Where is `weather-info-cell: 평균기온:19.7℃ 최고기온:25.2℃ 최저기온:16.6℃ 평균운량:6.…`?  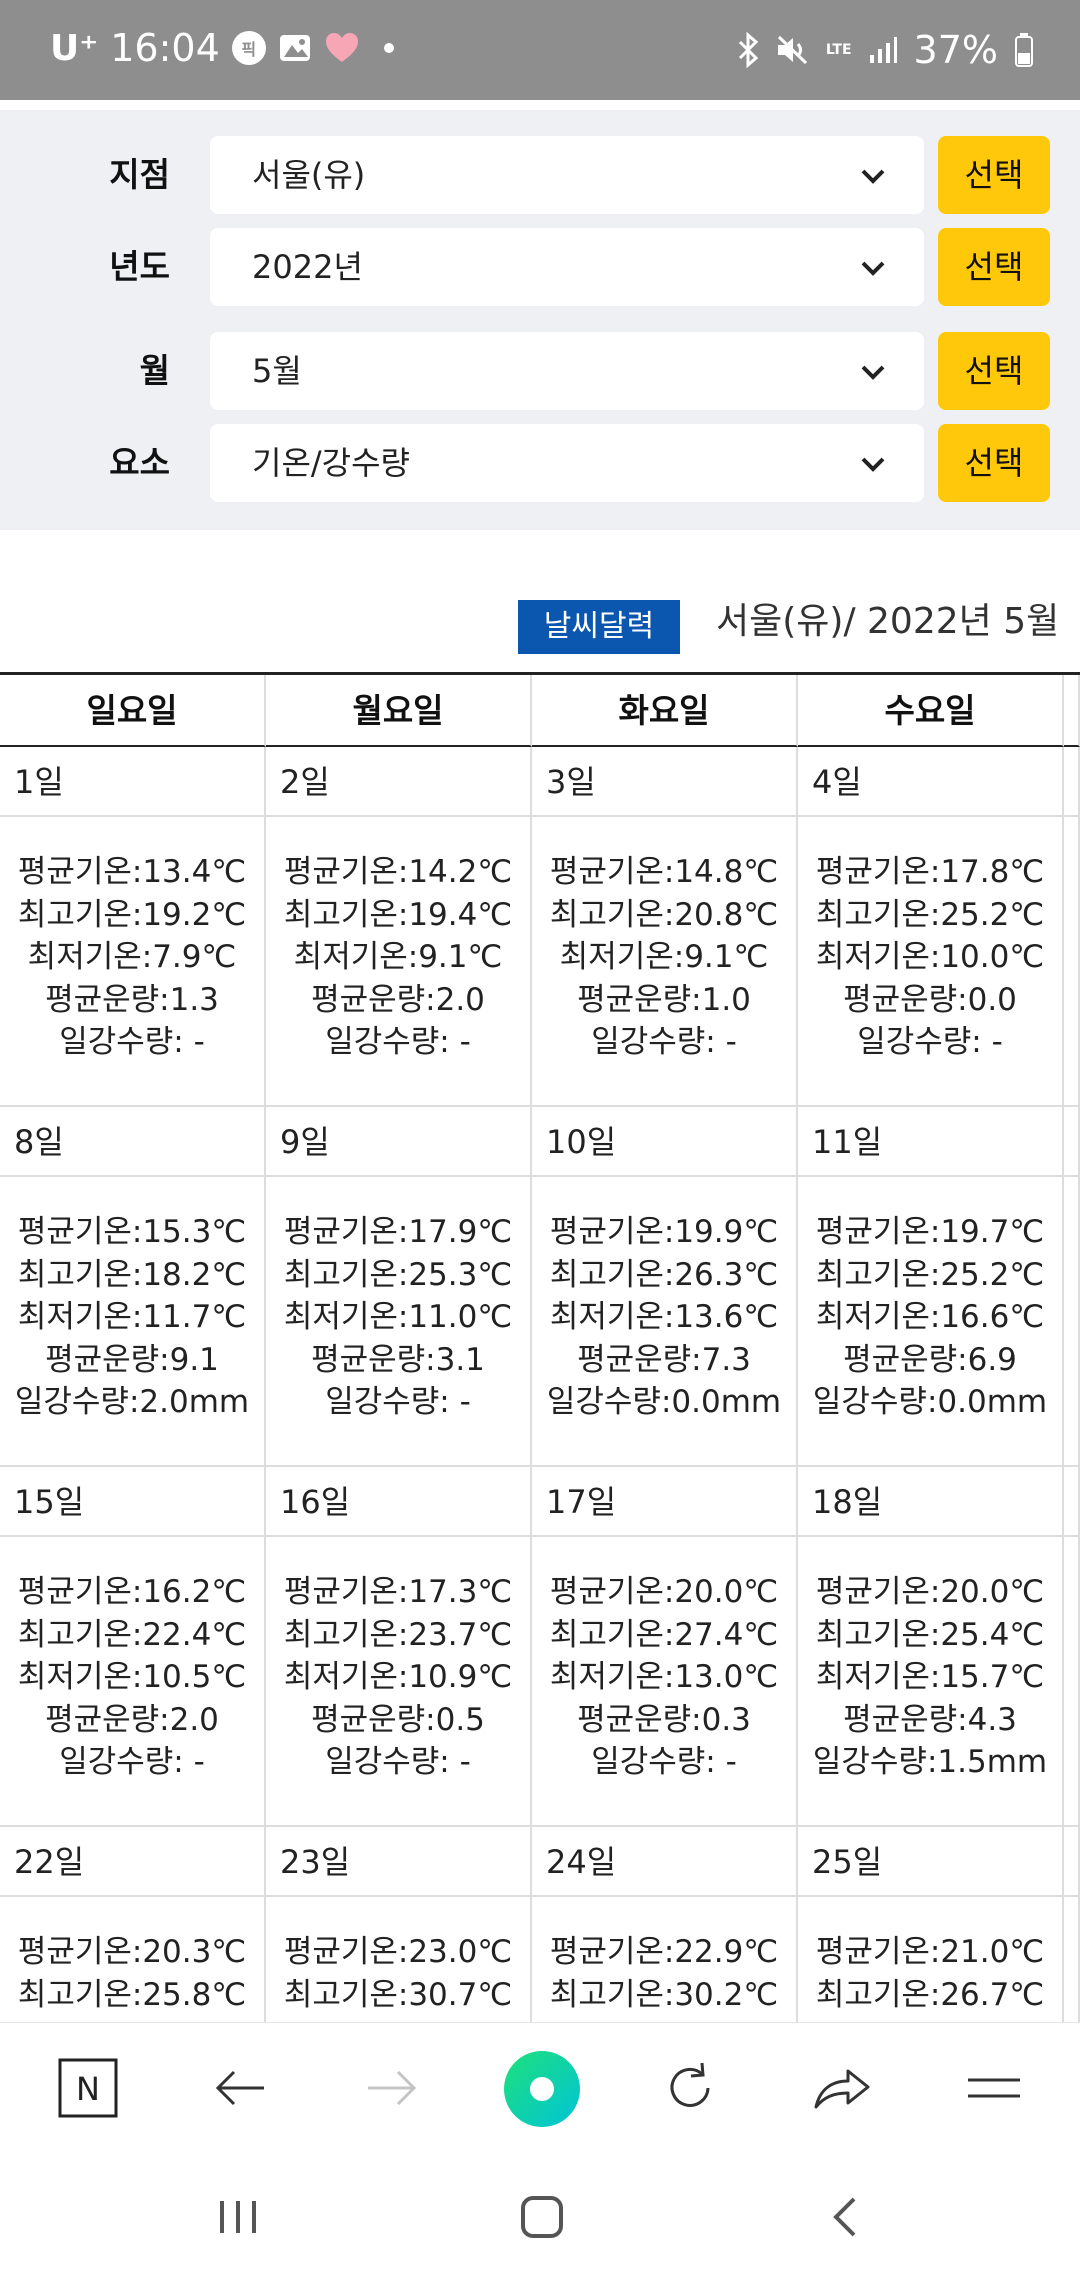
weather-info-cell: 평균기온:19.7℃ 최고기온:25.2℃ 최저기온:16.6℃ 평균운량:6.… is located at coordinates (931, 1322).